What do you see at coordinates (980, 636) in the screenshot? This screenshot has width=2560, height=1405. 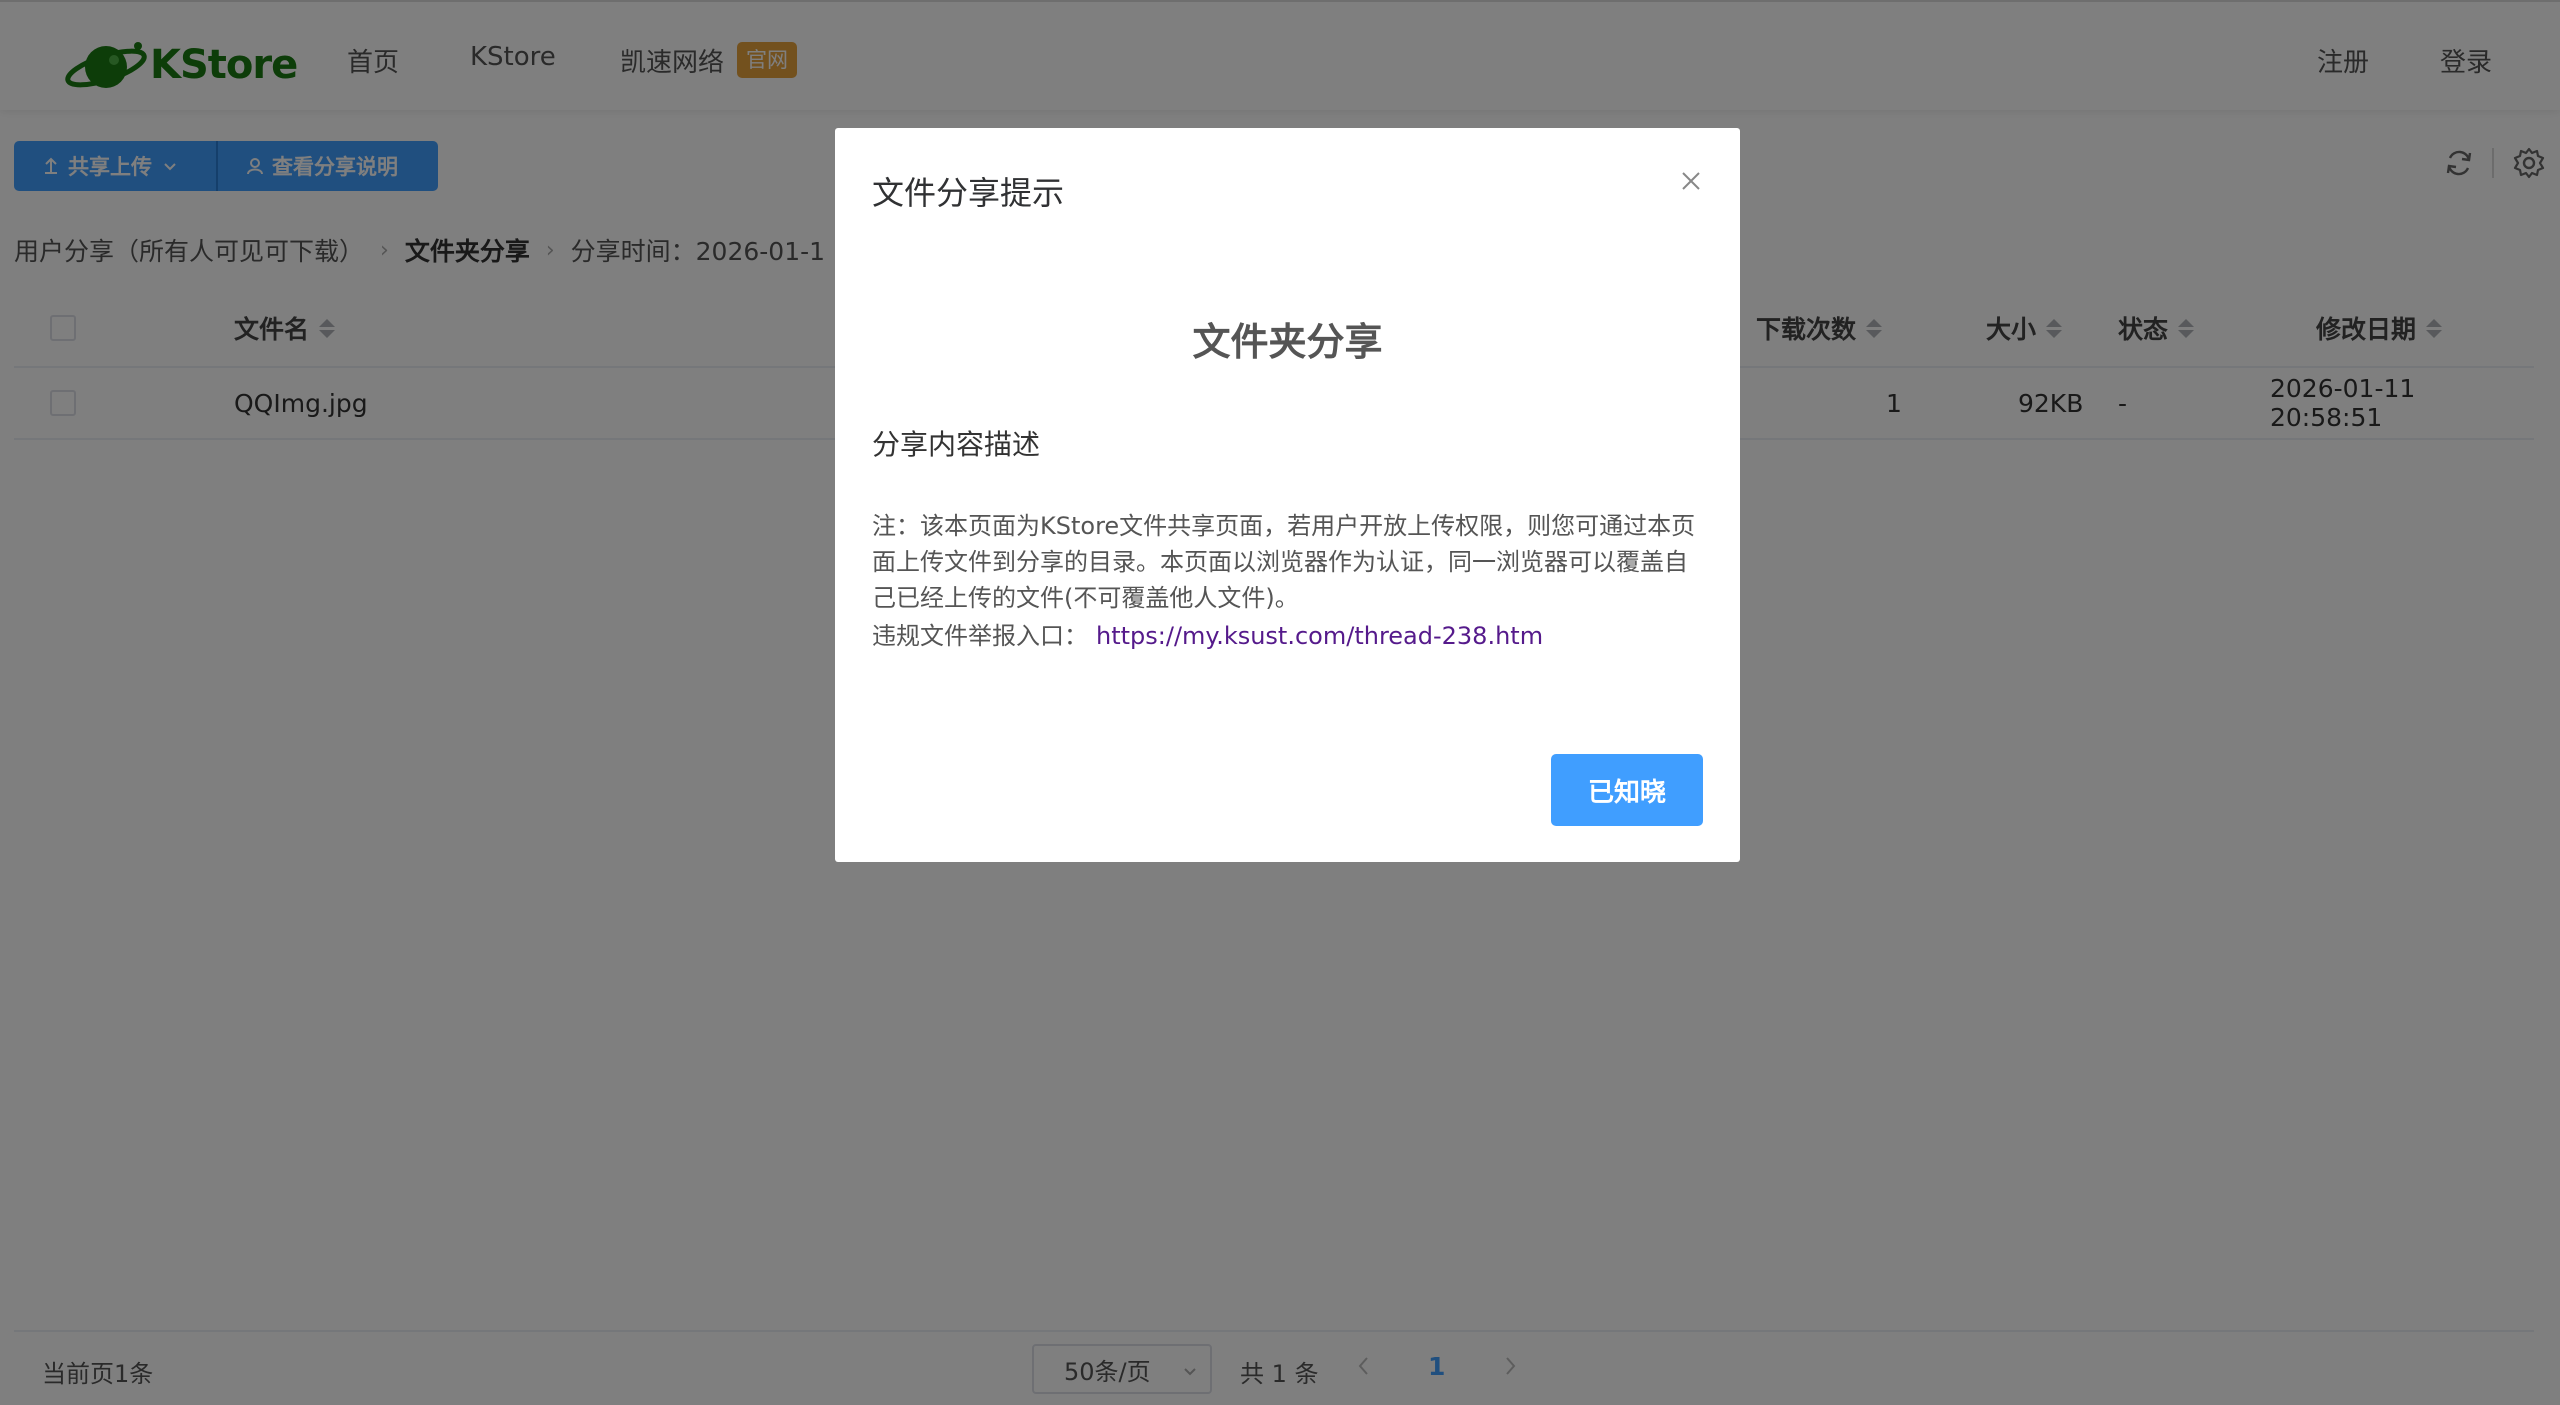 I see `report-label: 违规文件举报入口：` at bounding box center [980, 636].